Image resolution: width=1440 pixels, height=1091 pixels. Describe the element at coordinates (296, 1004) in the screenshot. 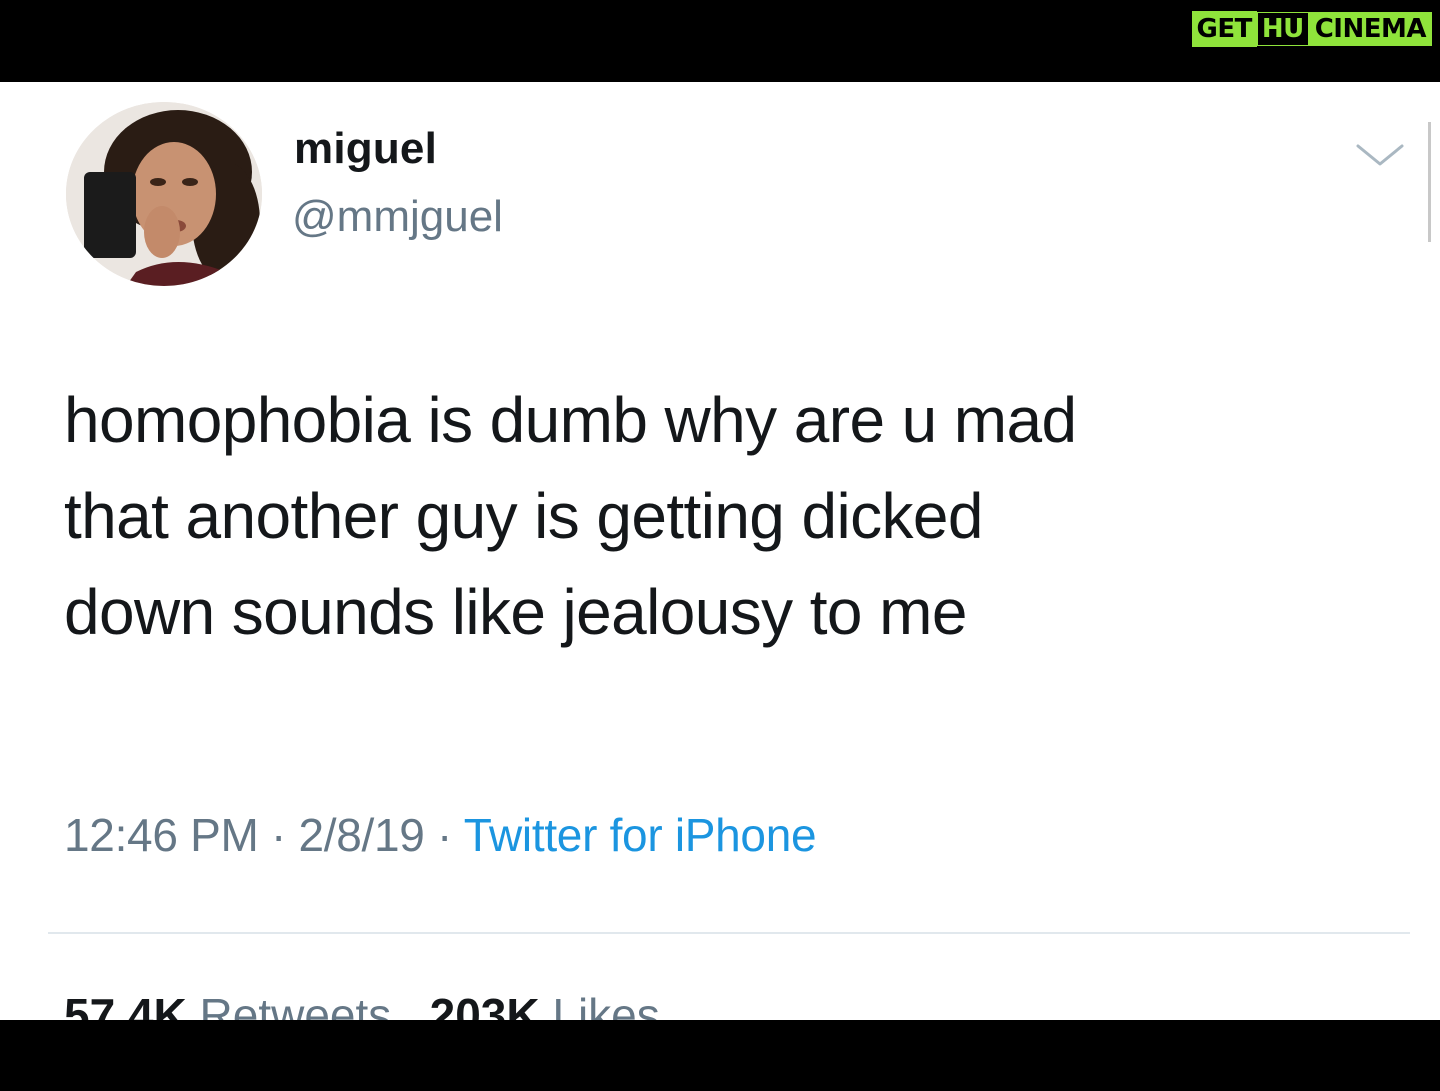

I see `retweets-label: Retweets` at that location.